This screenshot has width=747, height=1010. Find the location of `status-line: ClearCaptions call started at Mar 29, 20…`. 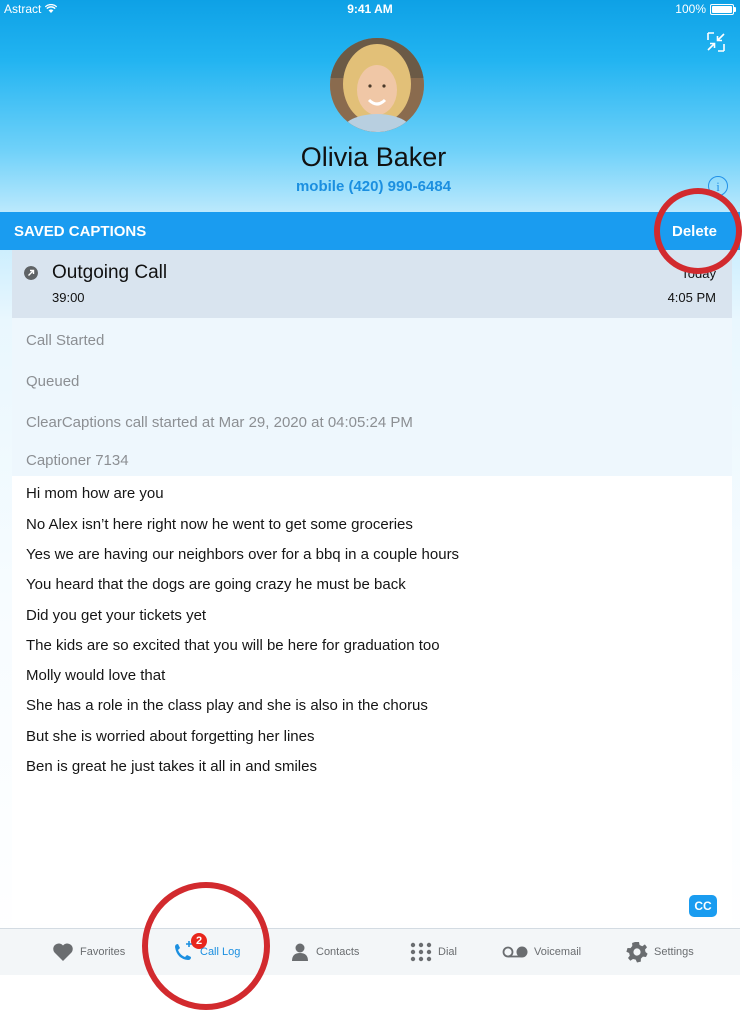

status-line: ClearCaptions call started at Mar 29, 20… is located at coordinates (219, 422).